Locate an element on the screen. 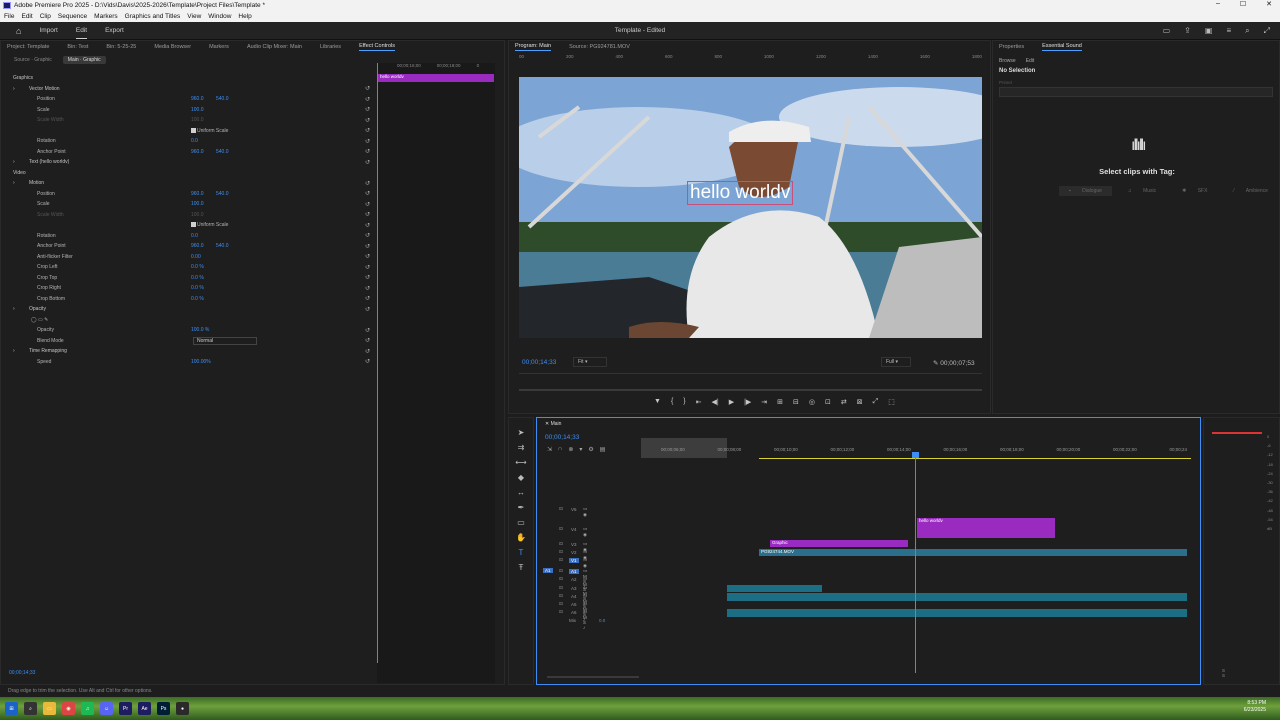 The image size is (1280, 720). eye-icon: ▭ ◉ is located at coordinates (587, 512).